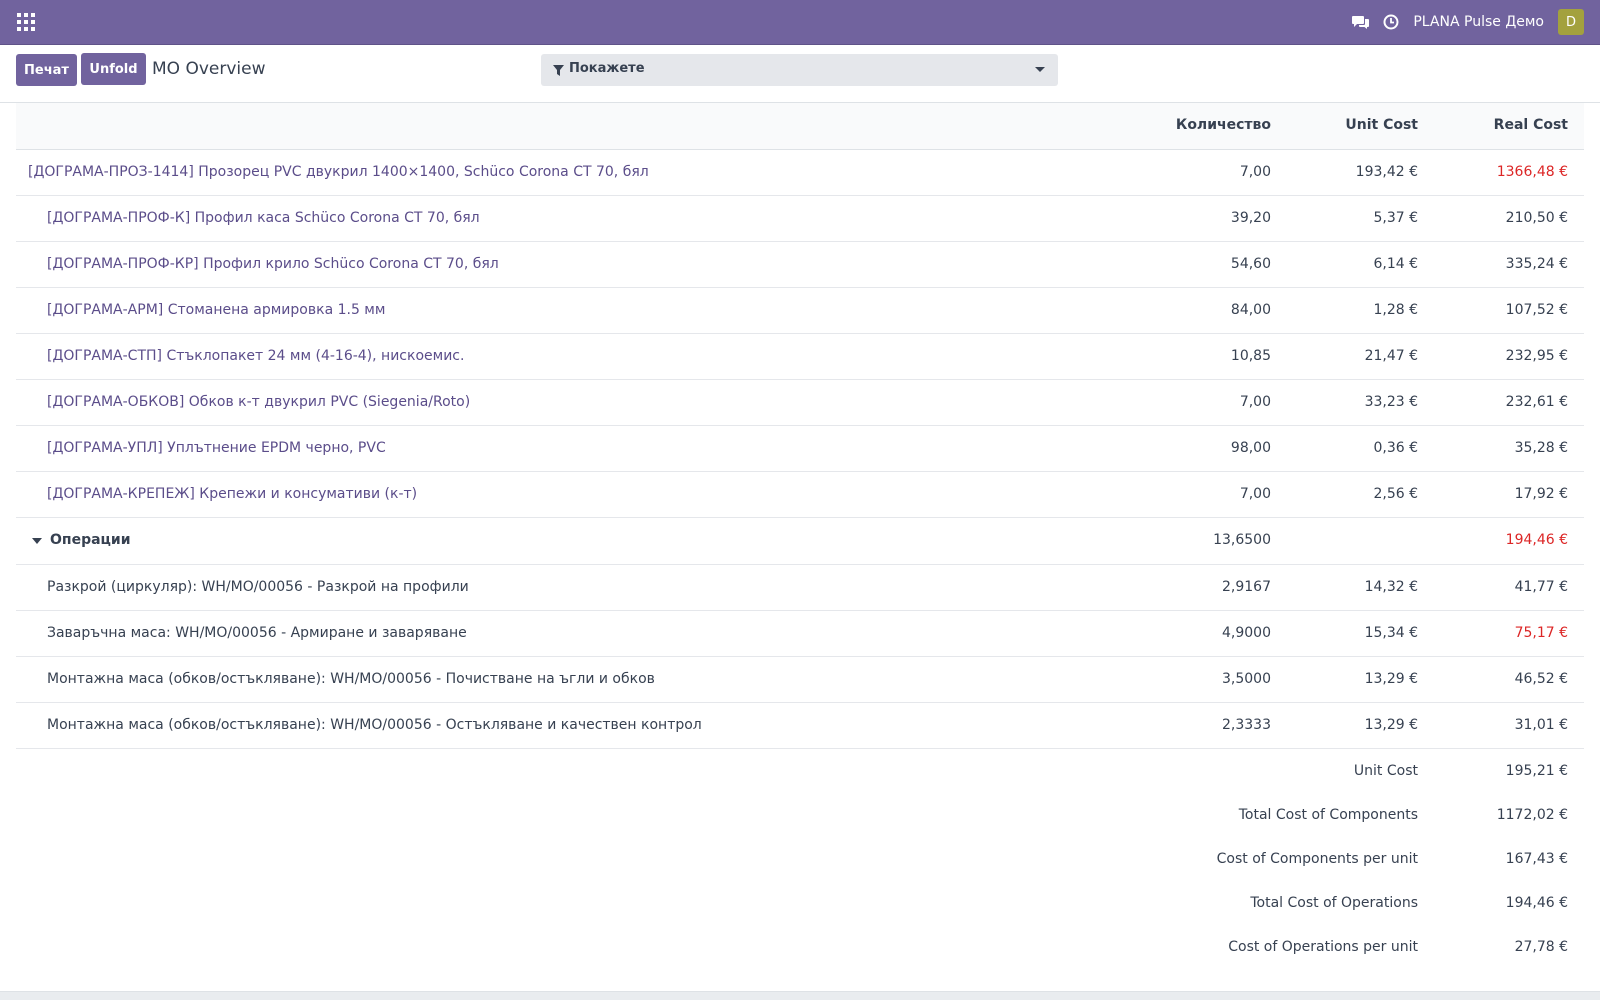 The height and width of the screenshot is (1000, 1600). I want to click on summary-label: Total Cost of Components, so click(1328, 815).